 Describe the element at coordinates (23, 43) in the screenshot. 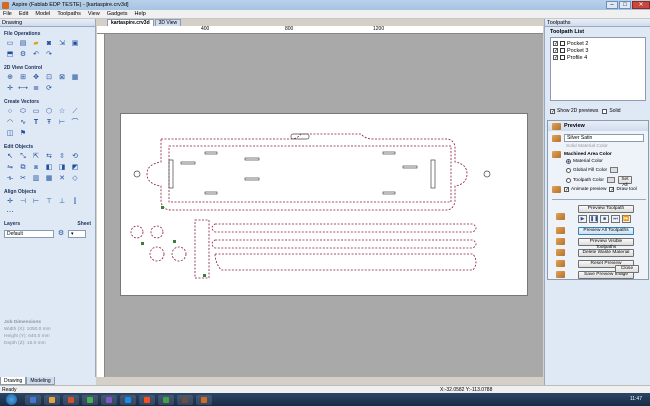

I see `open-file-icon: ▤` at that location.